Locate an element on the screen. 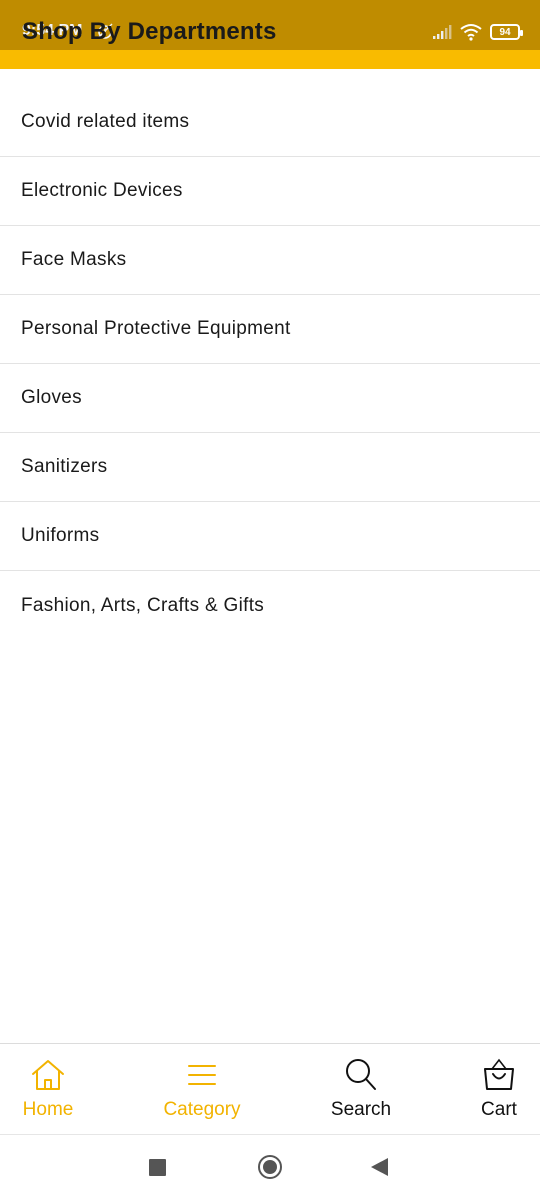  list-item: Gloves is located at coordinates (270, 398).